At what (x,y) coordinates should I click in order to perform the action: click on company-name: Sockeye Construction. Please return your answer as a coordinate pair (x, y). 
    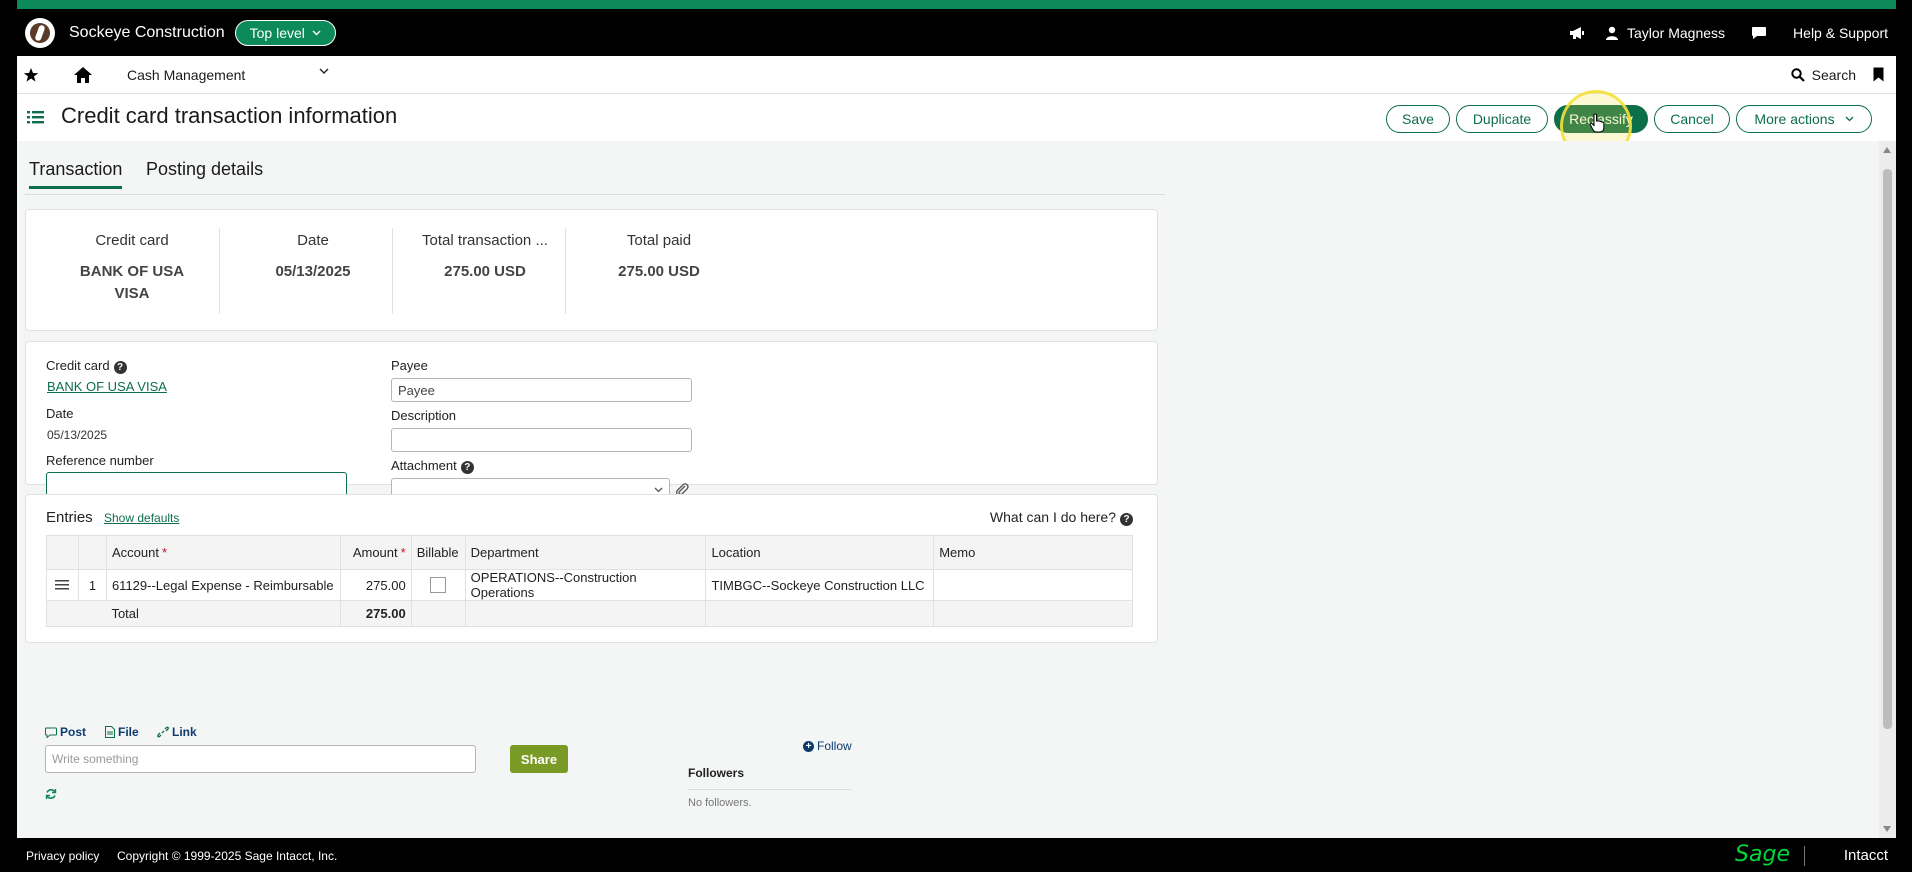
    Looking at the image, I should click on (147, 33).